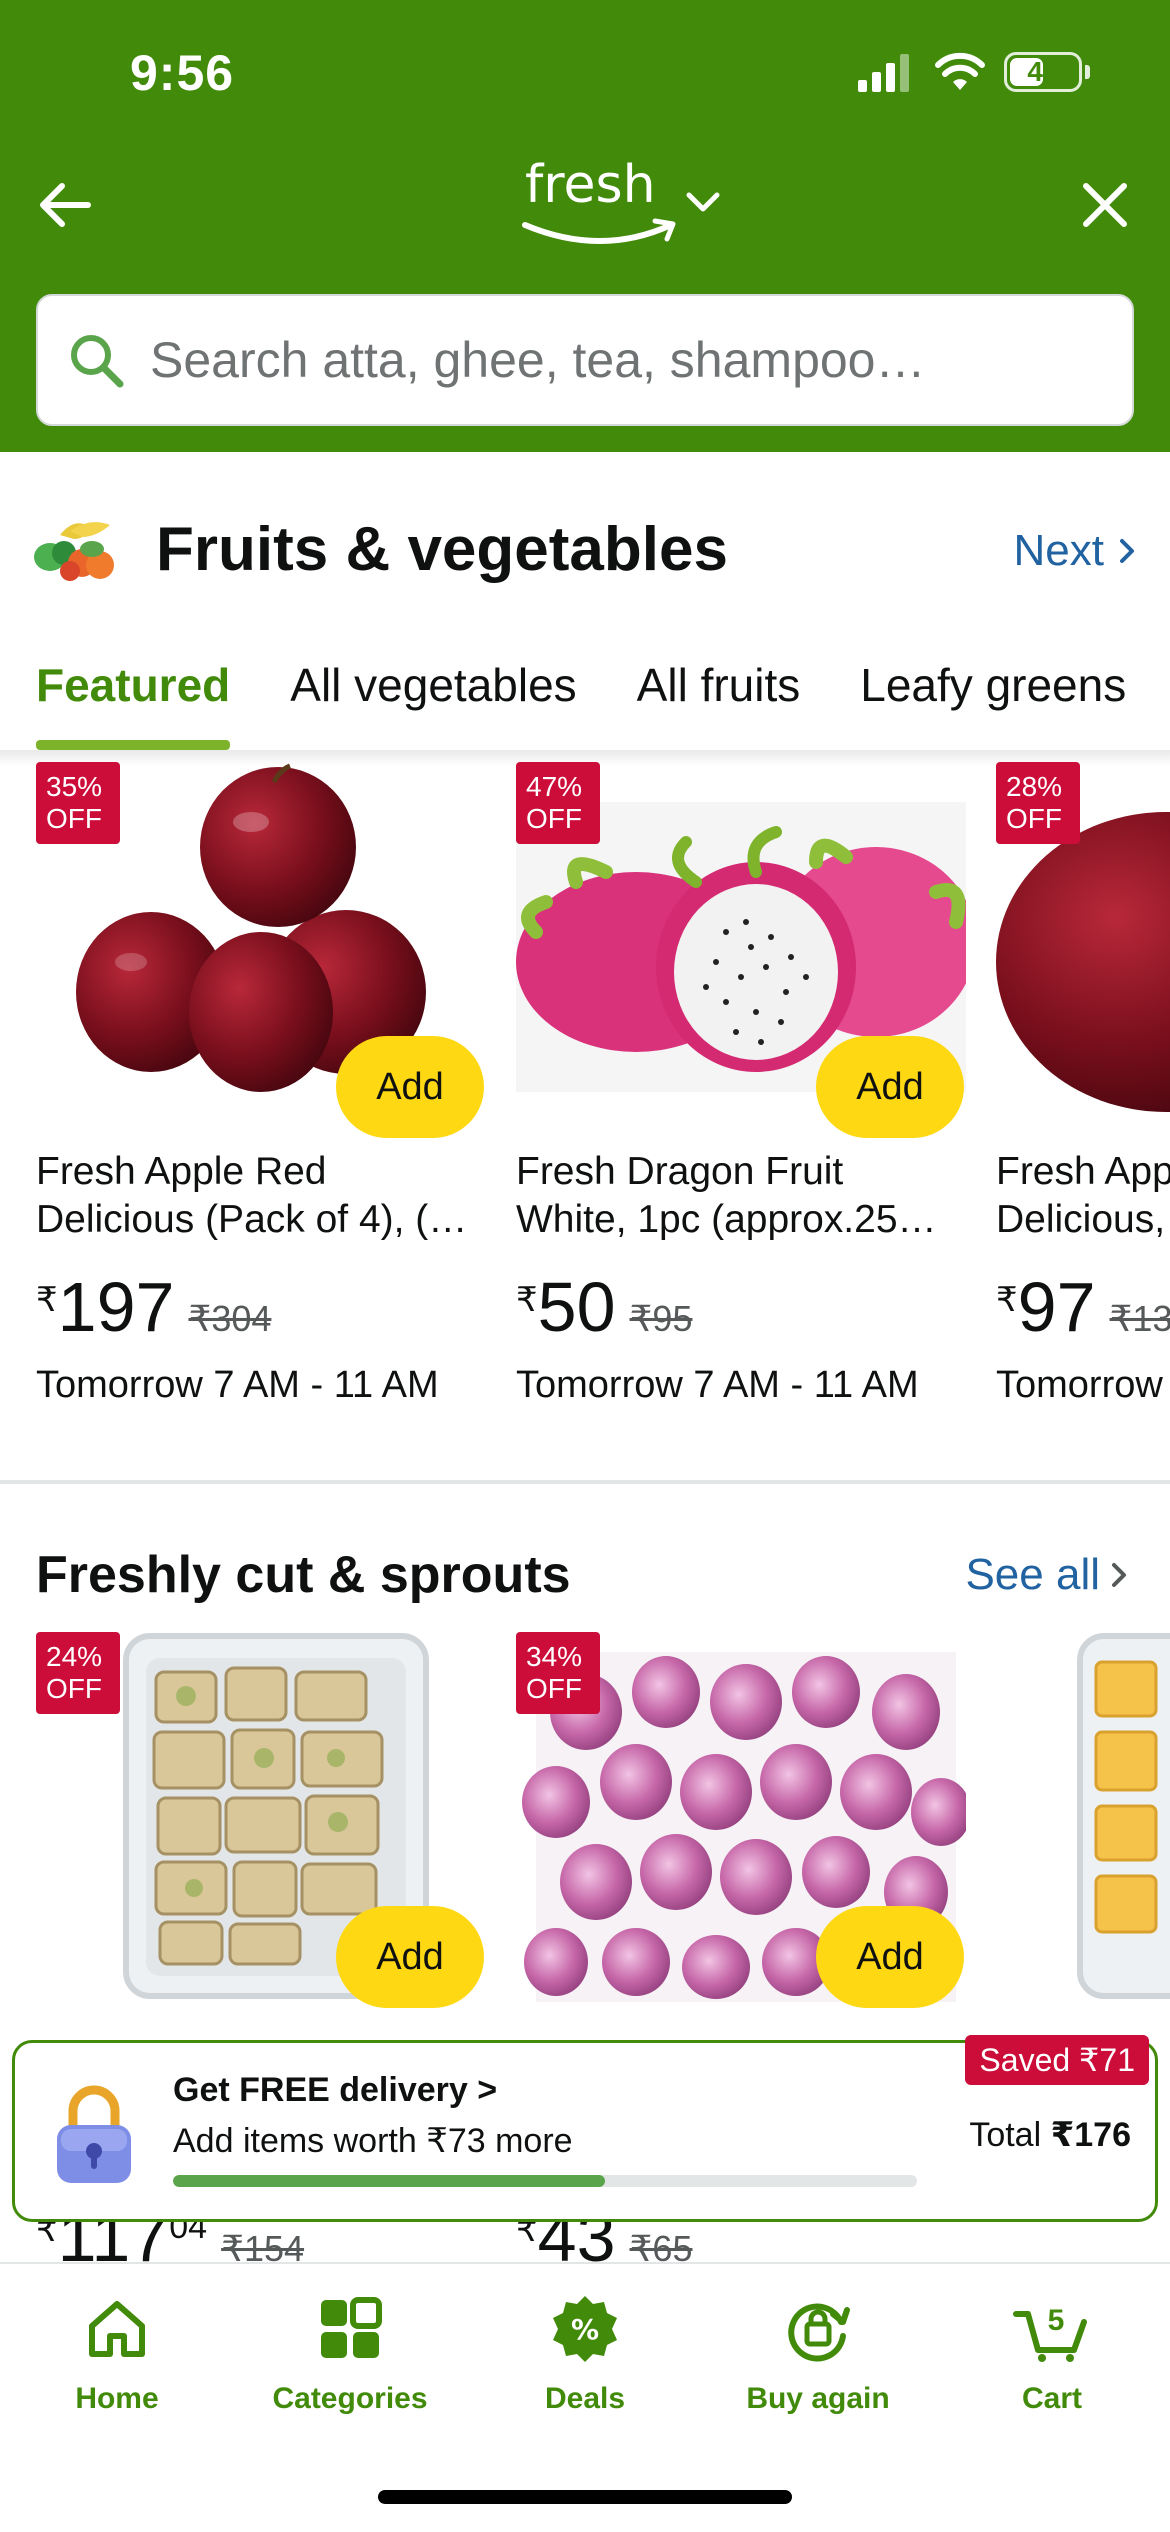 The height and width of the screenshot is (2532, 1170). Describe the element at coordinates (303, 1575) in the screenshot. I see `section-title: Freshly cut & sprouts` at that location.